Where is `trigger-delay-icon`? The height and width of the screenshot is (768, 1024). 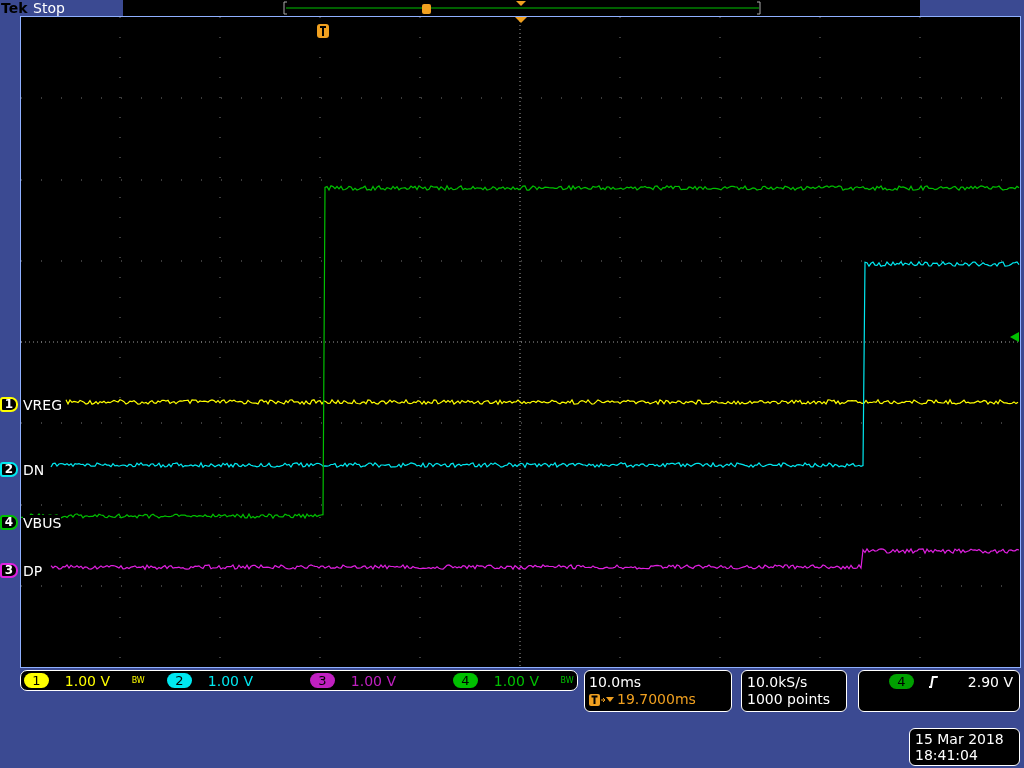 trigger-delay-icon is located at coordinates (602, 699).